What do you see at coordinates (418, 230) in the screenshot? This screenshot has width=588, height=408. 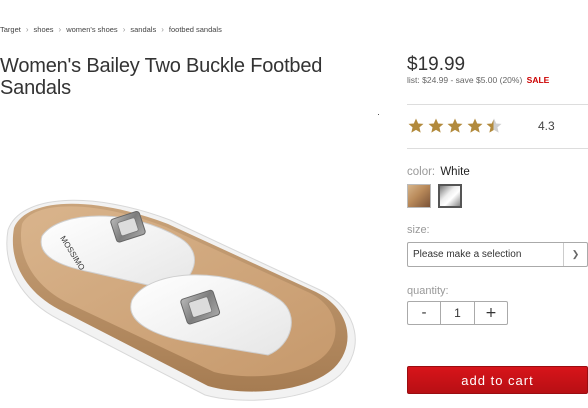 I see `size-label: size:` at bounding box center [418, 230].